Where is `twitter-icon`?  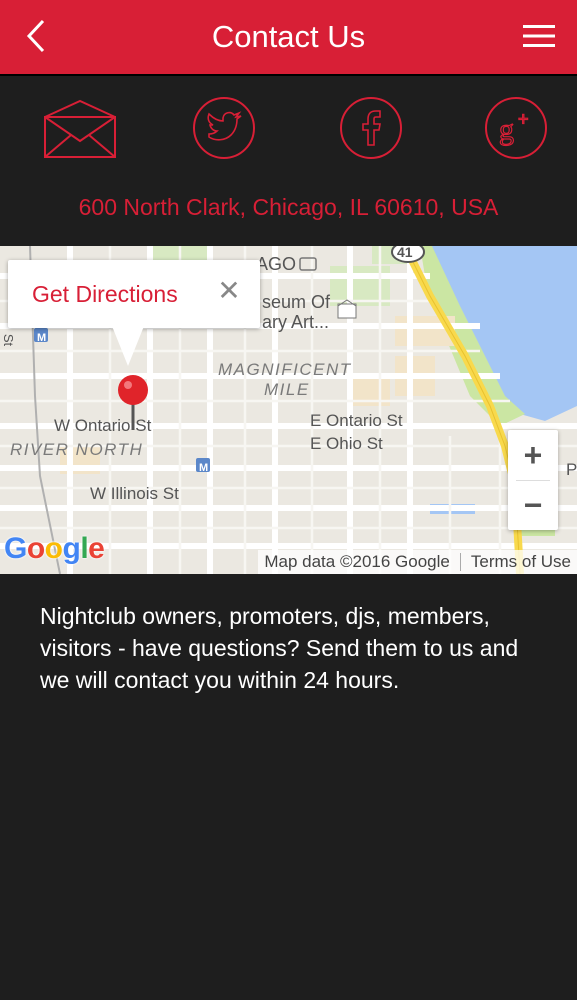 twitter-icon is located at coordinates (224, 128).